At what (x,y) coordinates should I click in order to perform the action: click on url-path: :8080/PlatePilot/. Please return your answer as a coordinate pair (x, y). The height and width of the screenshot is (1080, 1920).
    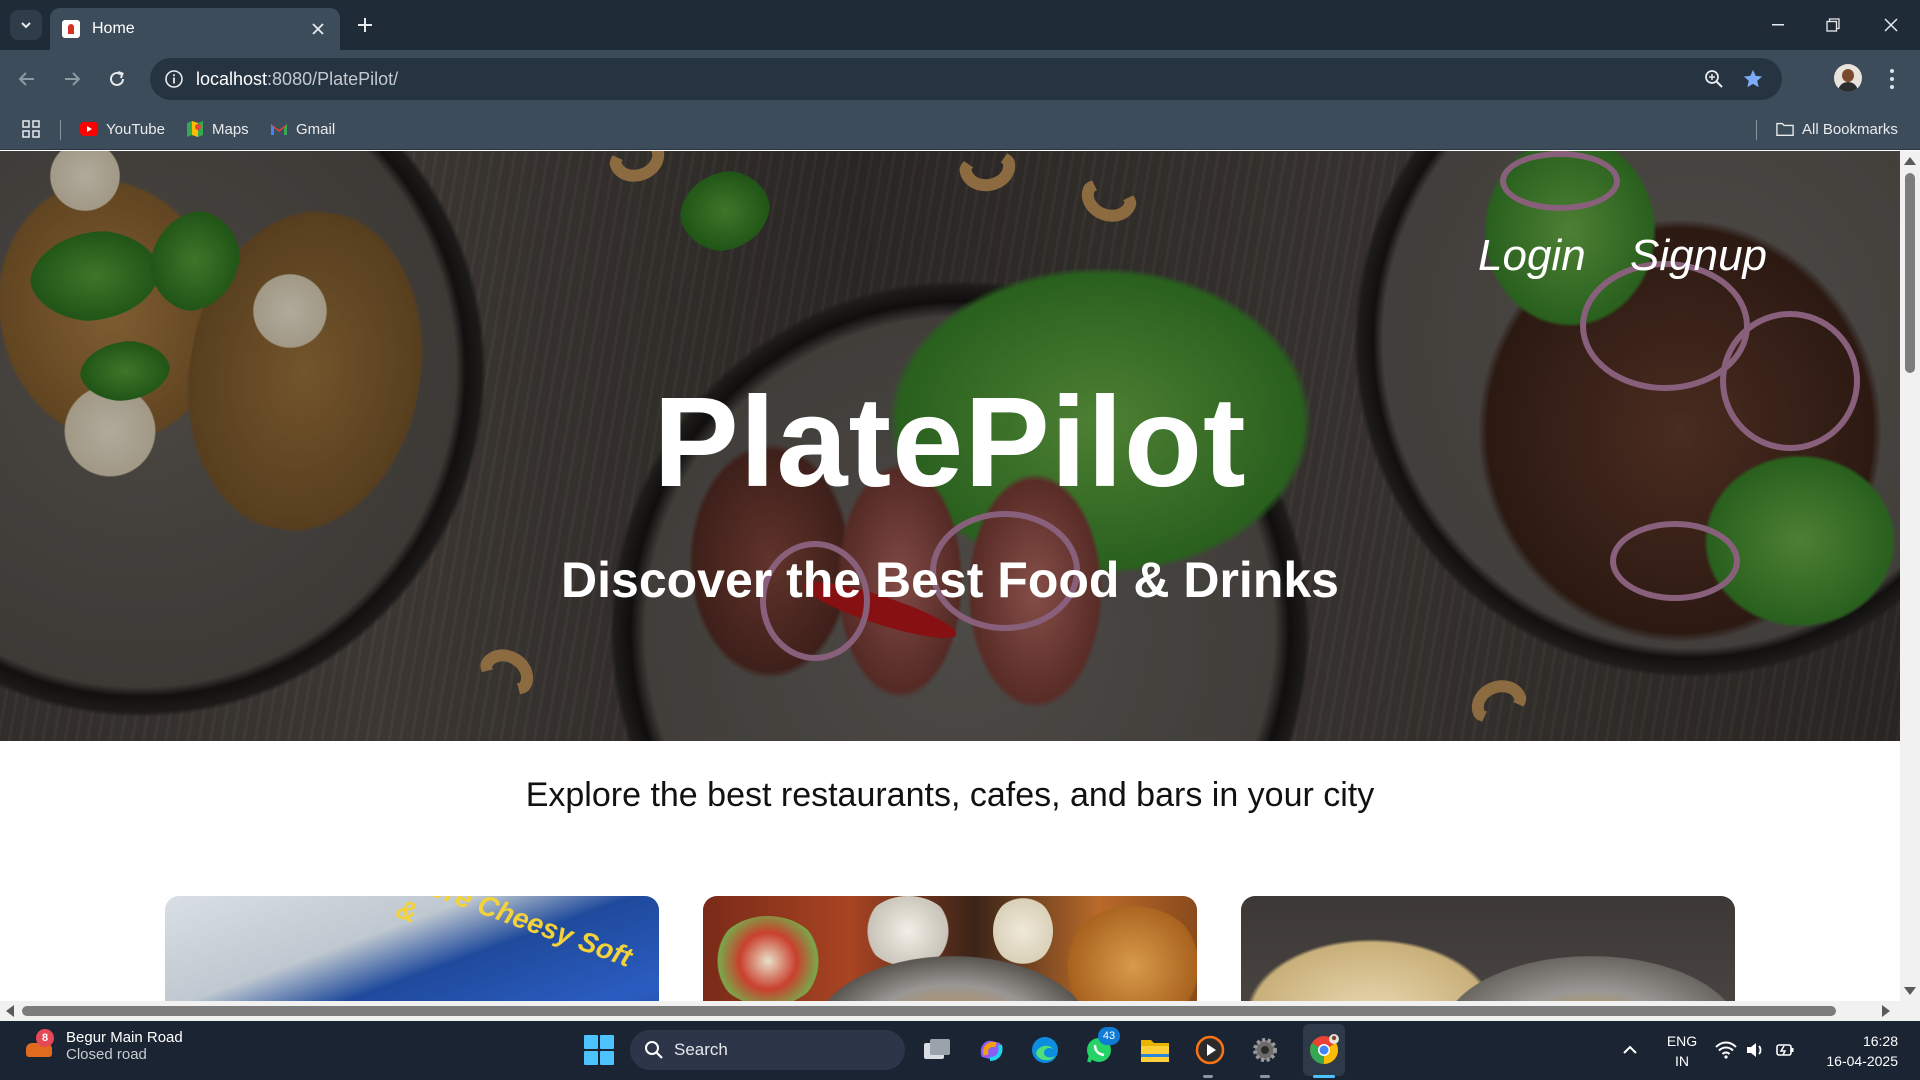
    Looking at the image, I should click on (333, 79).